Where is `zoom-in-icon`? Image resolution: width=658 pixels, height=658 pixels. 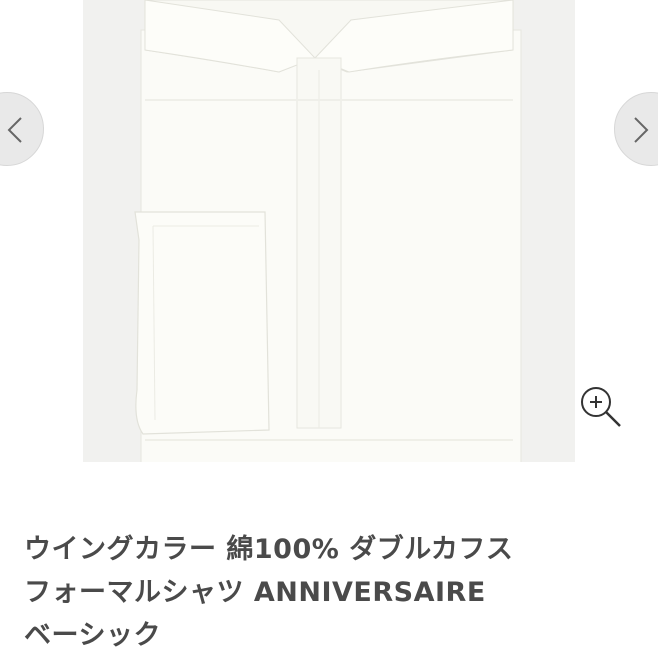 zoom-in-icon is located at coordinates (601, 407).